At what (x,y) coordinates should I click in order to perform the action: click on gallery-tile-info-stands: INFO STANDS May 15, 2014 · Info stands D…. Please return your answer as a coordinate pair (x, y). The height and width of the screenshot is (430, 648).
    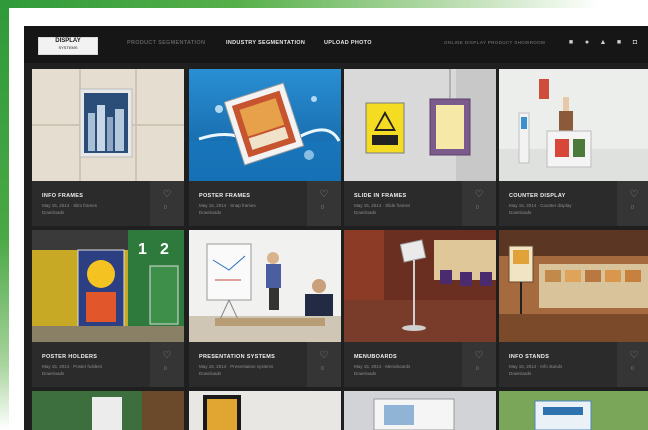
    Looking at the image, I should click on (573, 308).